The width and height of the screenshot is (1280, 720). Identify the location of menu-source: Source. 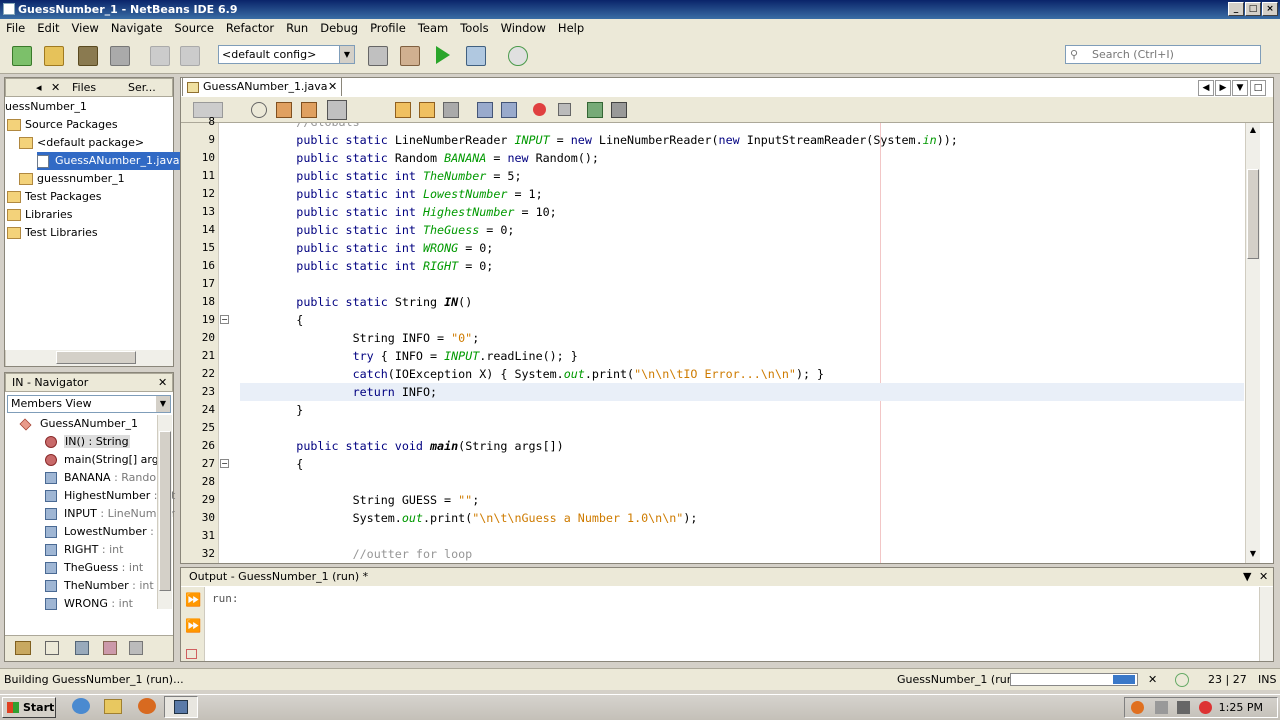
(194, 28).